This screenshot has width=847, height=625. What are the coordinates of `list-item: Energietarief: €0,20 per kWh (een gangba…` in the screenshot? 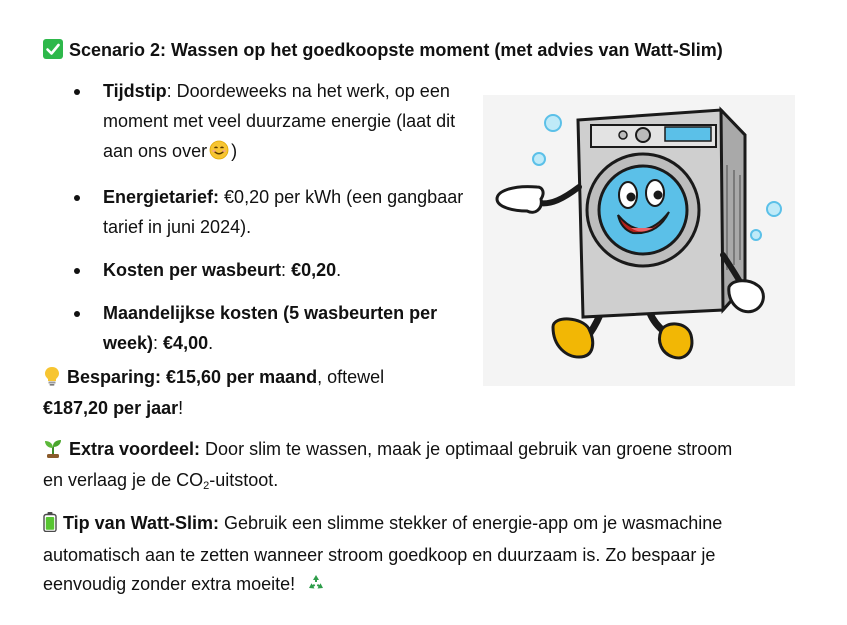 It's located at (270, 212).